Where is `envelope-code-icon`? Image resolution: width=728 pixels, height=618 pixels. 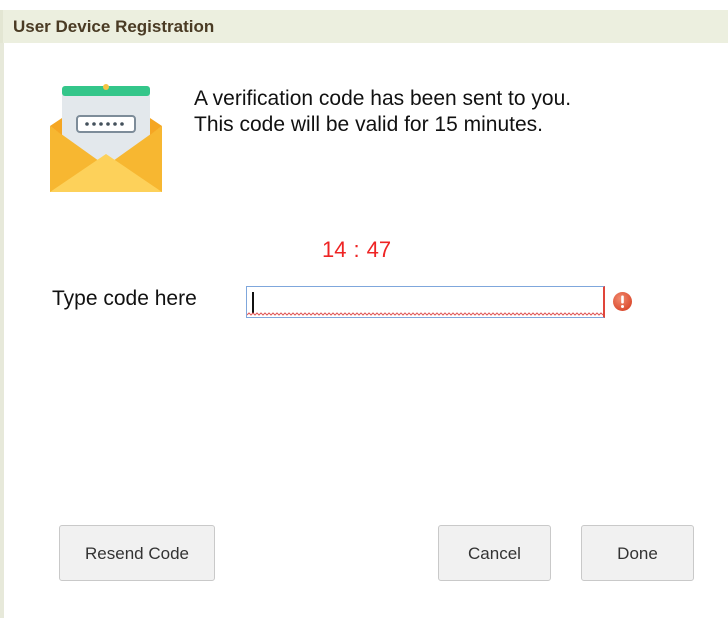
envelope-code-icon is located at coordinates (106, 138).